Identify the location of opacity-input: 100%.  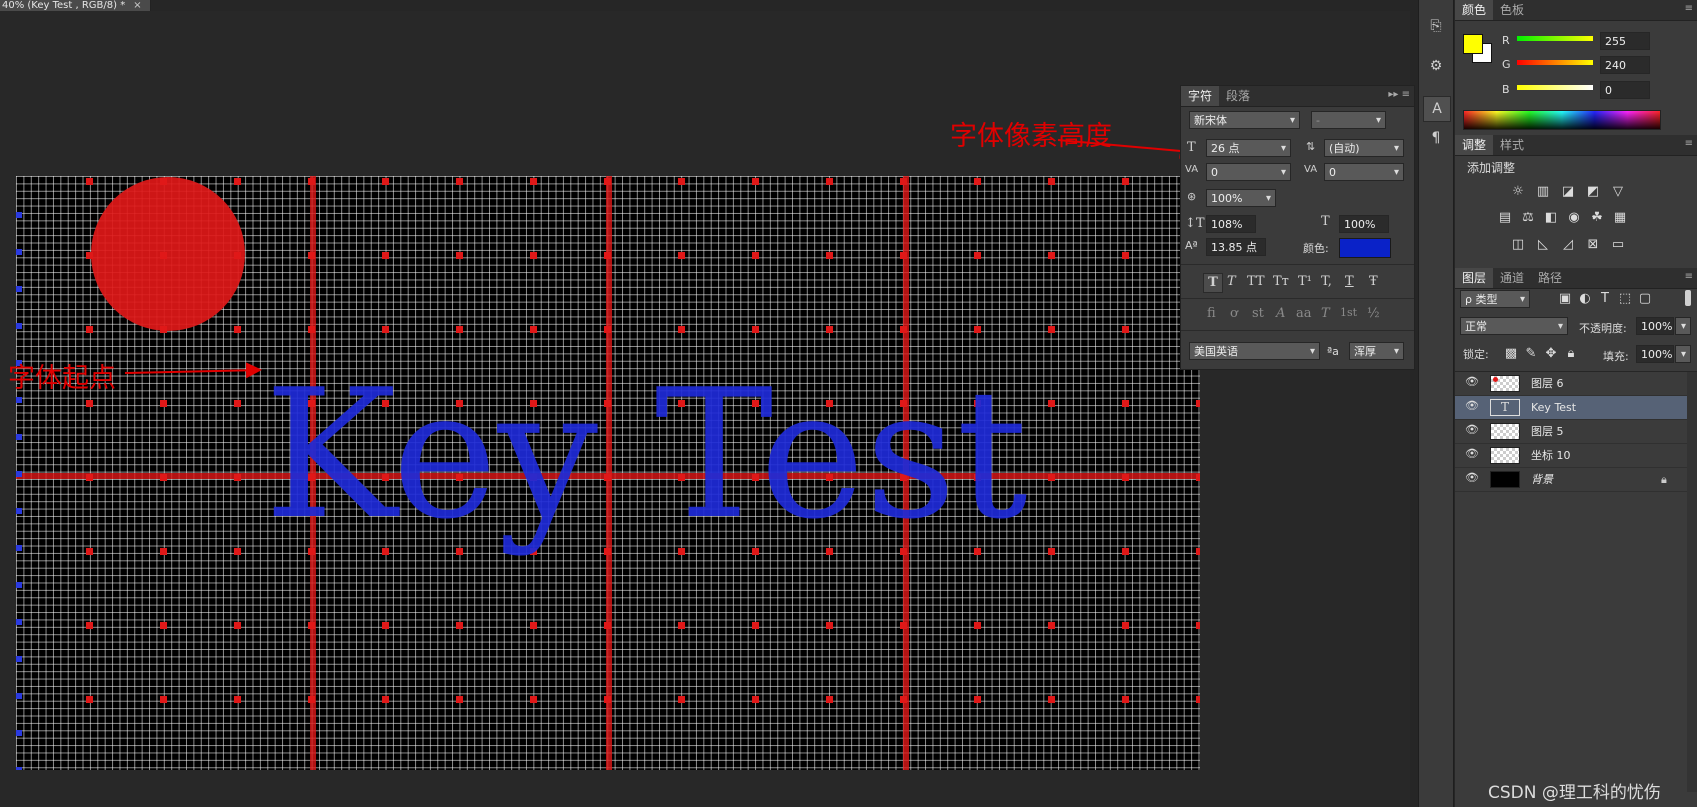
(1655, 326).